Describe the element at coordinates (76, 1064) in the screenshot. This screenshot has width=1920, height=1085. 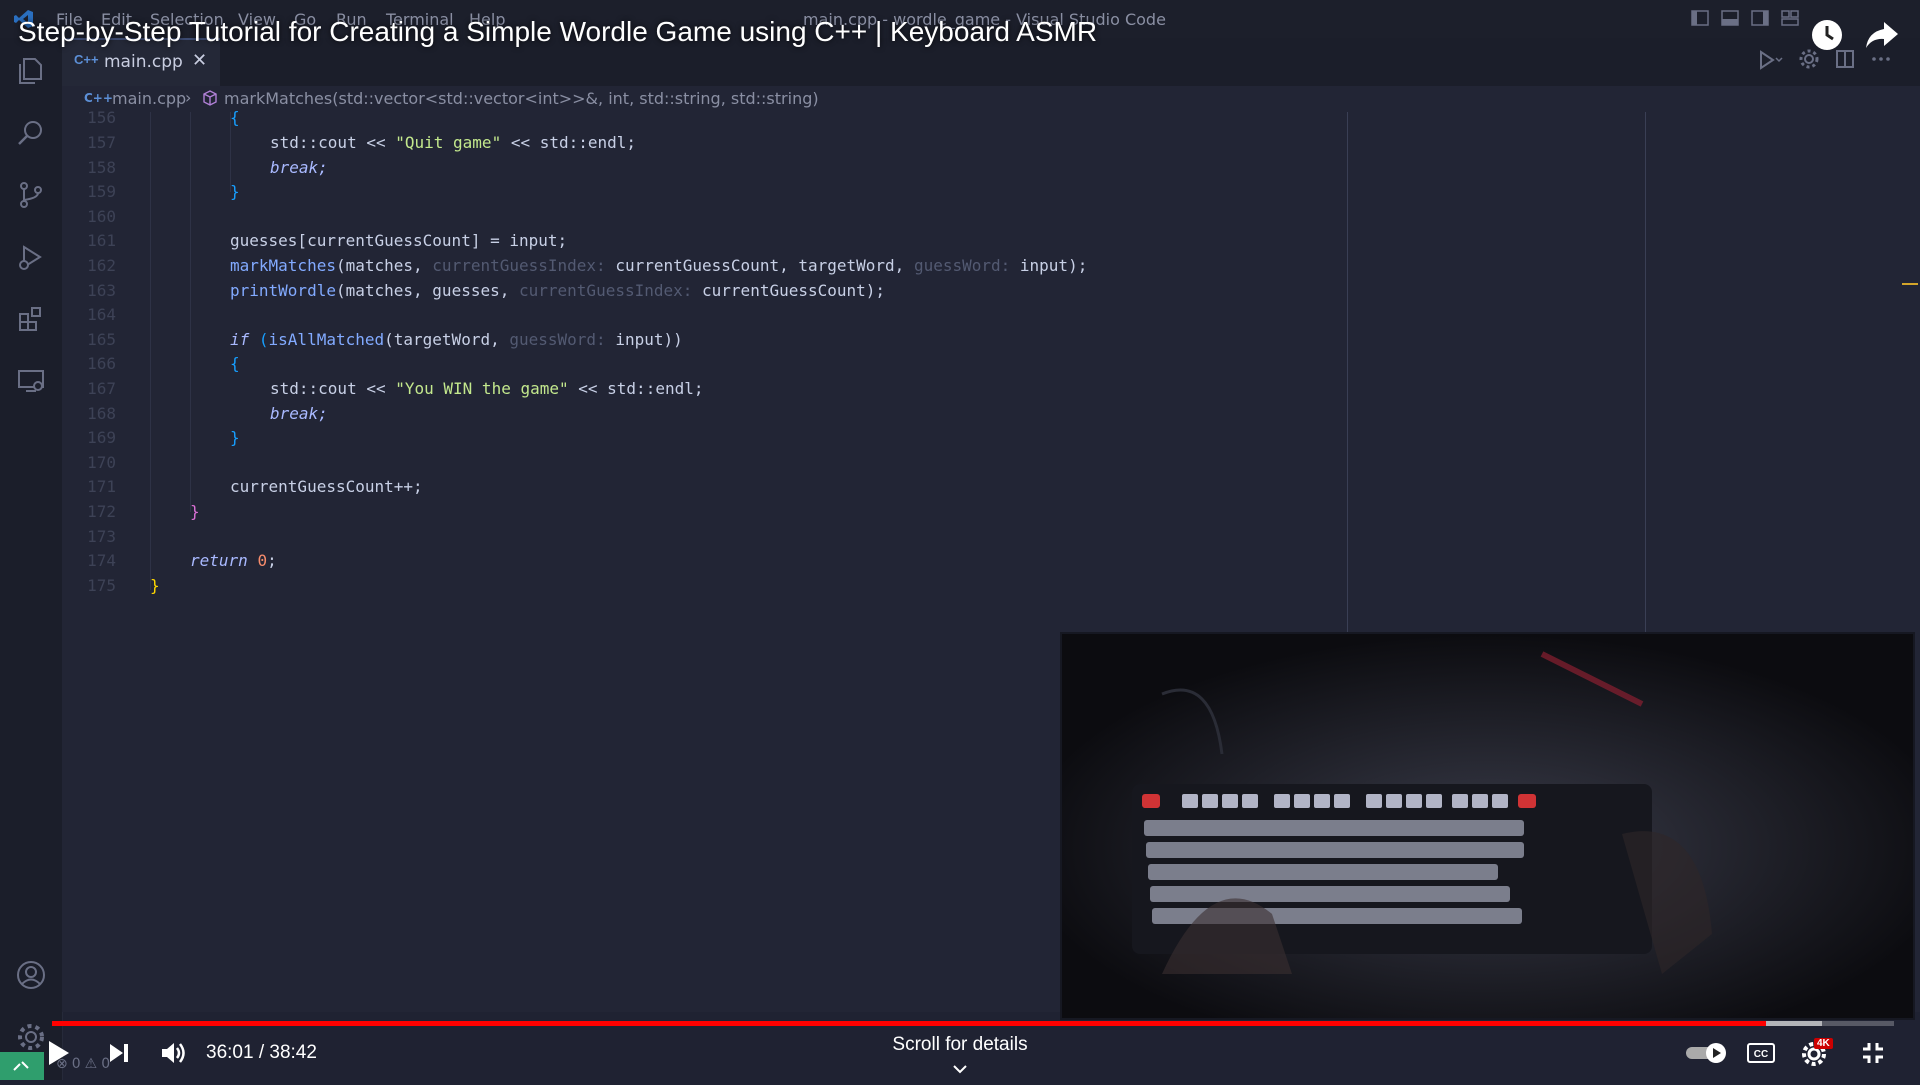
I see `error-count: 0` at that location.